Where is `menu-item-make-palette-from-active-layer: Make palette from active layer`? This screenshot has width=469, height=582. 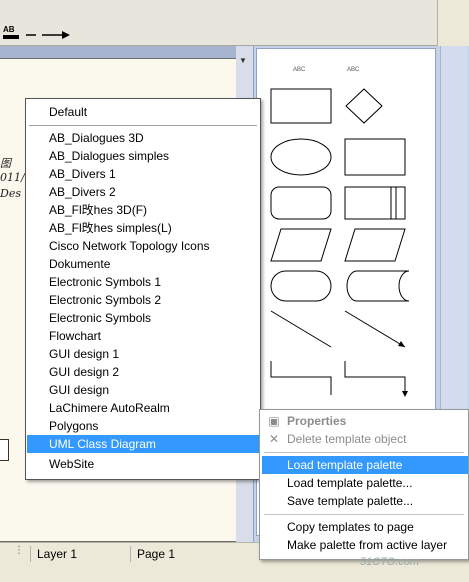
menu-item-make-palette-from-active-layer: Make palette from active layer is located at coordinates (365, 545).